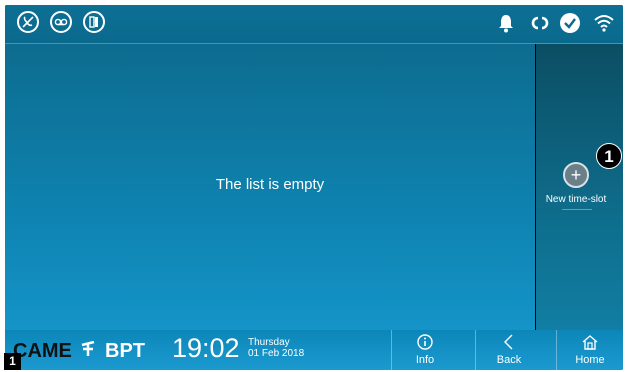 The height and width of the screenshot is (372, 626). Describe the element at coordinates (314, 24) in the screenshot. I see `top-status-bar` at that location.